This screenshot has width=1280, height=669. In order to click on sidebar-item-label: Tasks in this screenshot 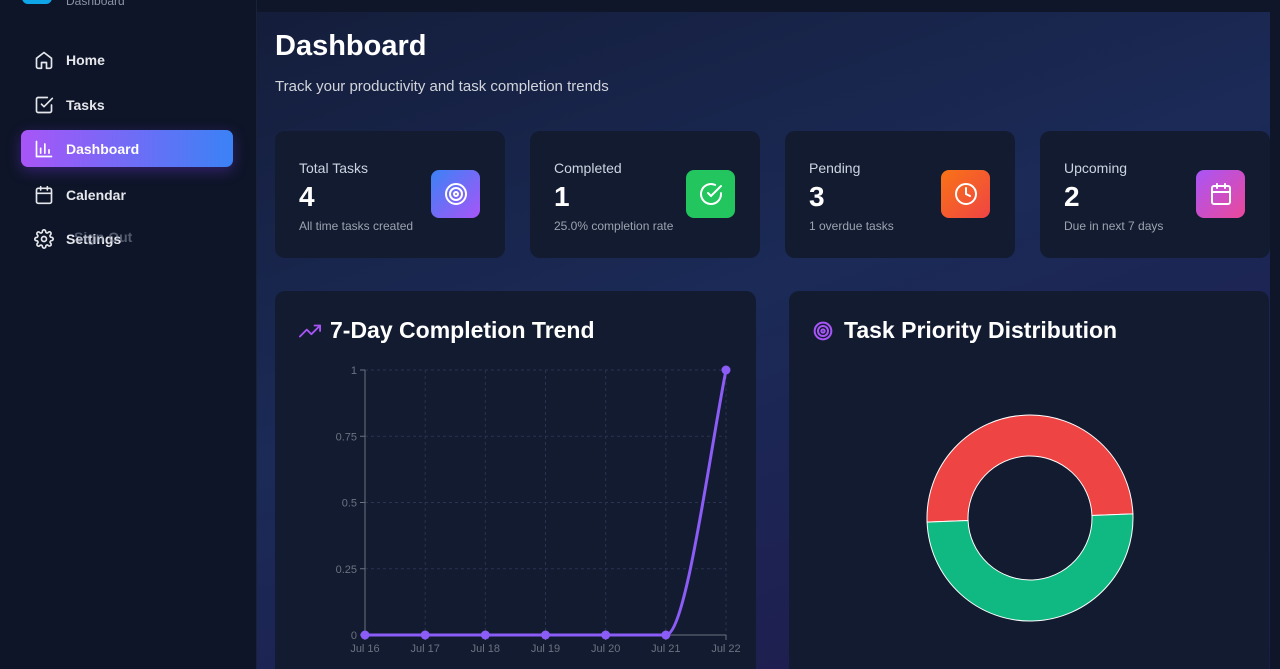, I will do `click(85, 104)`.